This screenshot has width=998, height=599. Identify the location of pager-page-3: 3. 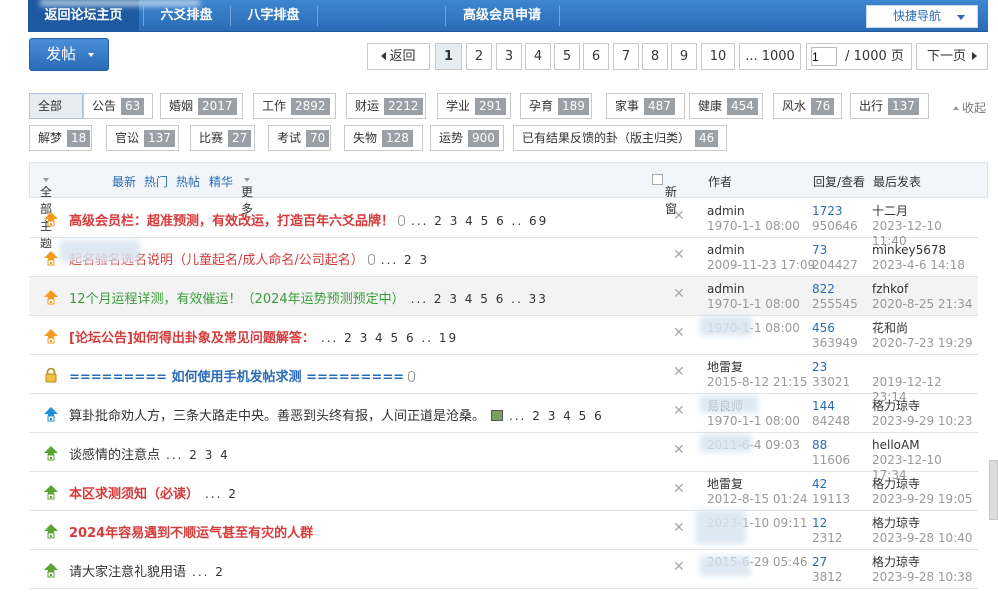
(509, 56).